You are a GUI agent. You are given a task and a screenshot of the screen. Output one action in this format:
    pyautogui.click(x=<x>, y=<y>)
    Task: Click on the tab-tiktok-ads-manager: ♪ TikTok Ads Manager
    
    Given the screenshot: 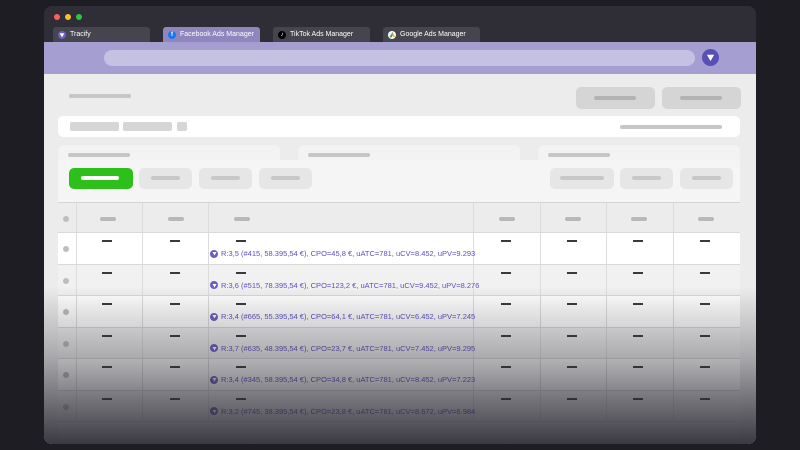 What is the action you would take?
    pyautogui.click(x=321, y=34)
    